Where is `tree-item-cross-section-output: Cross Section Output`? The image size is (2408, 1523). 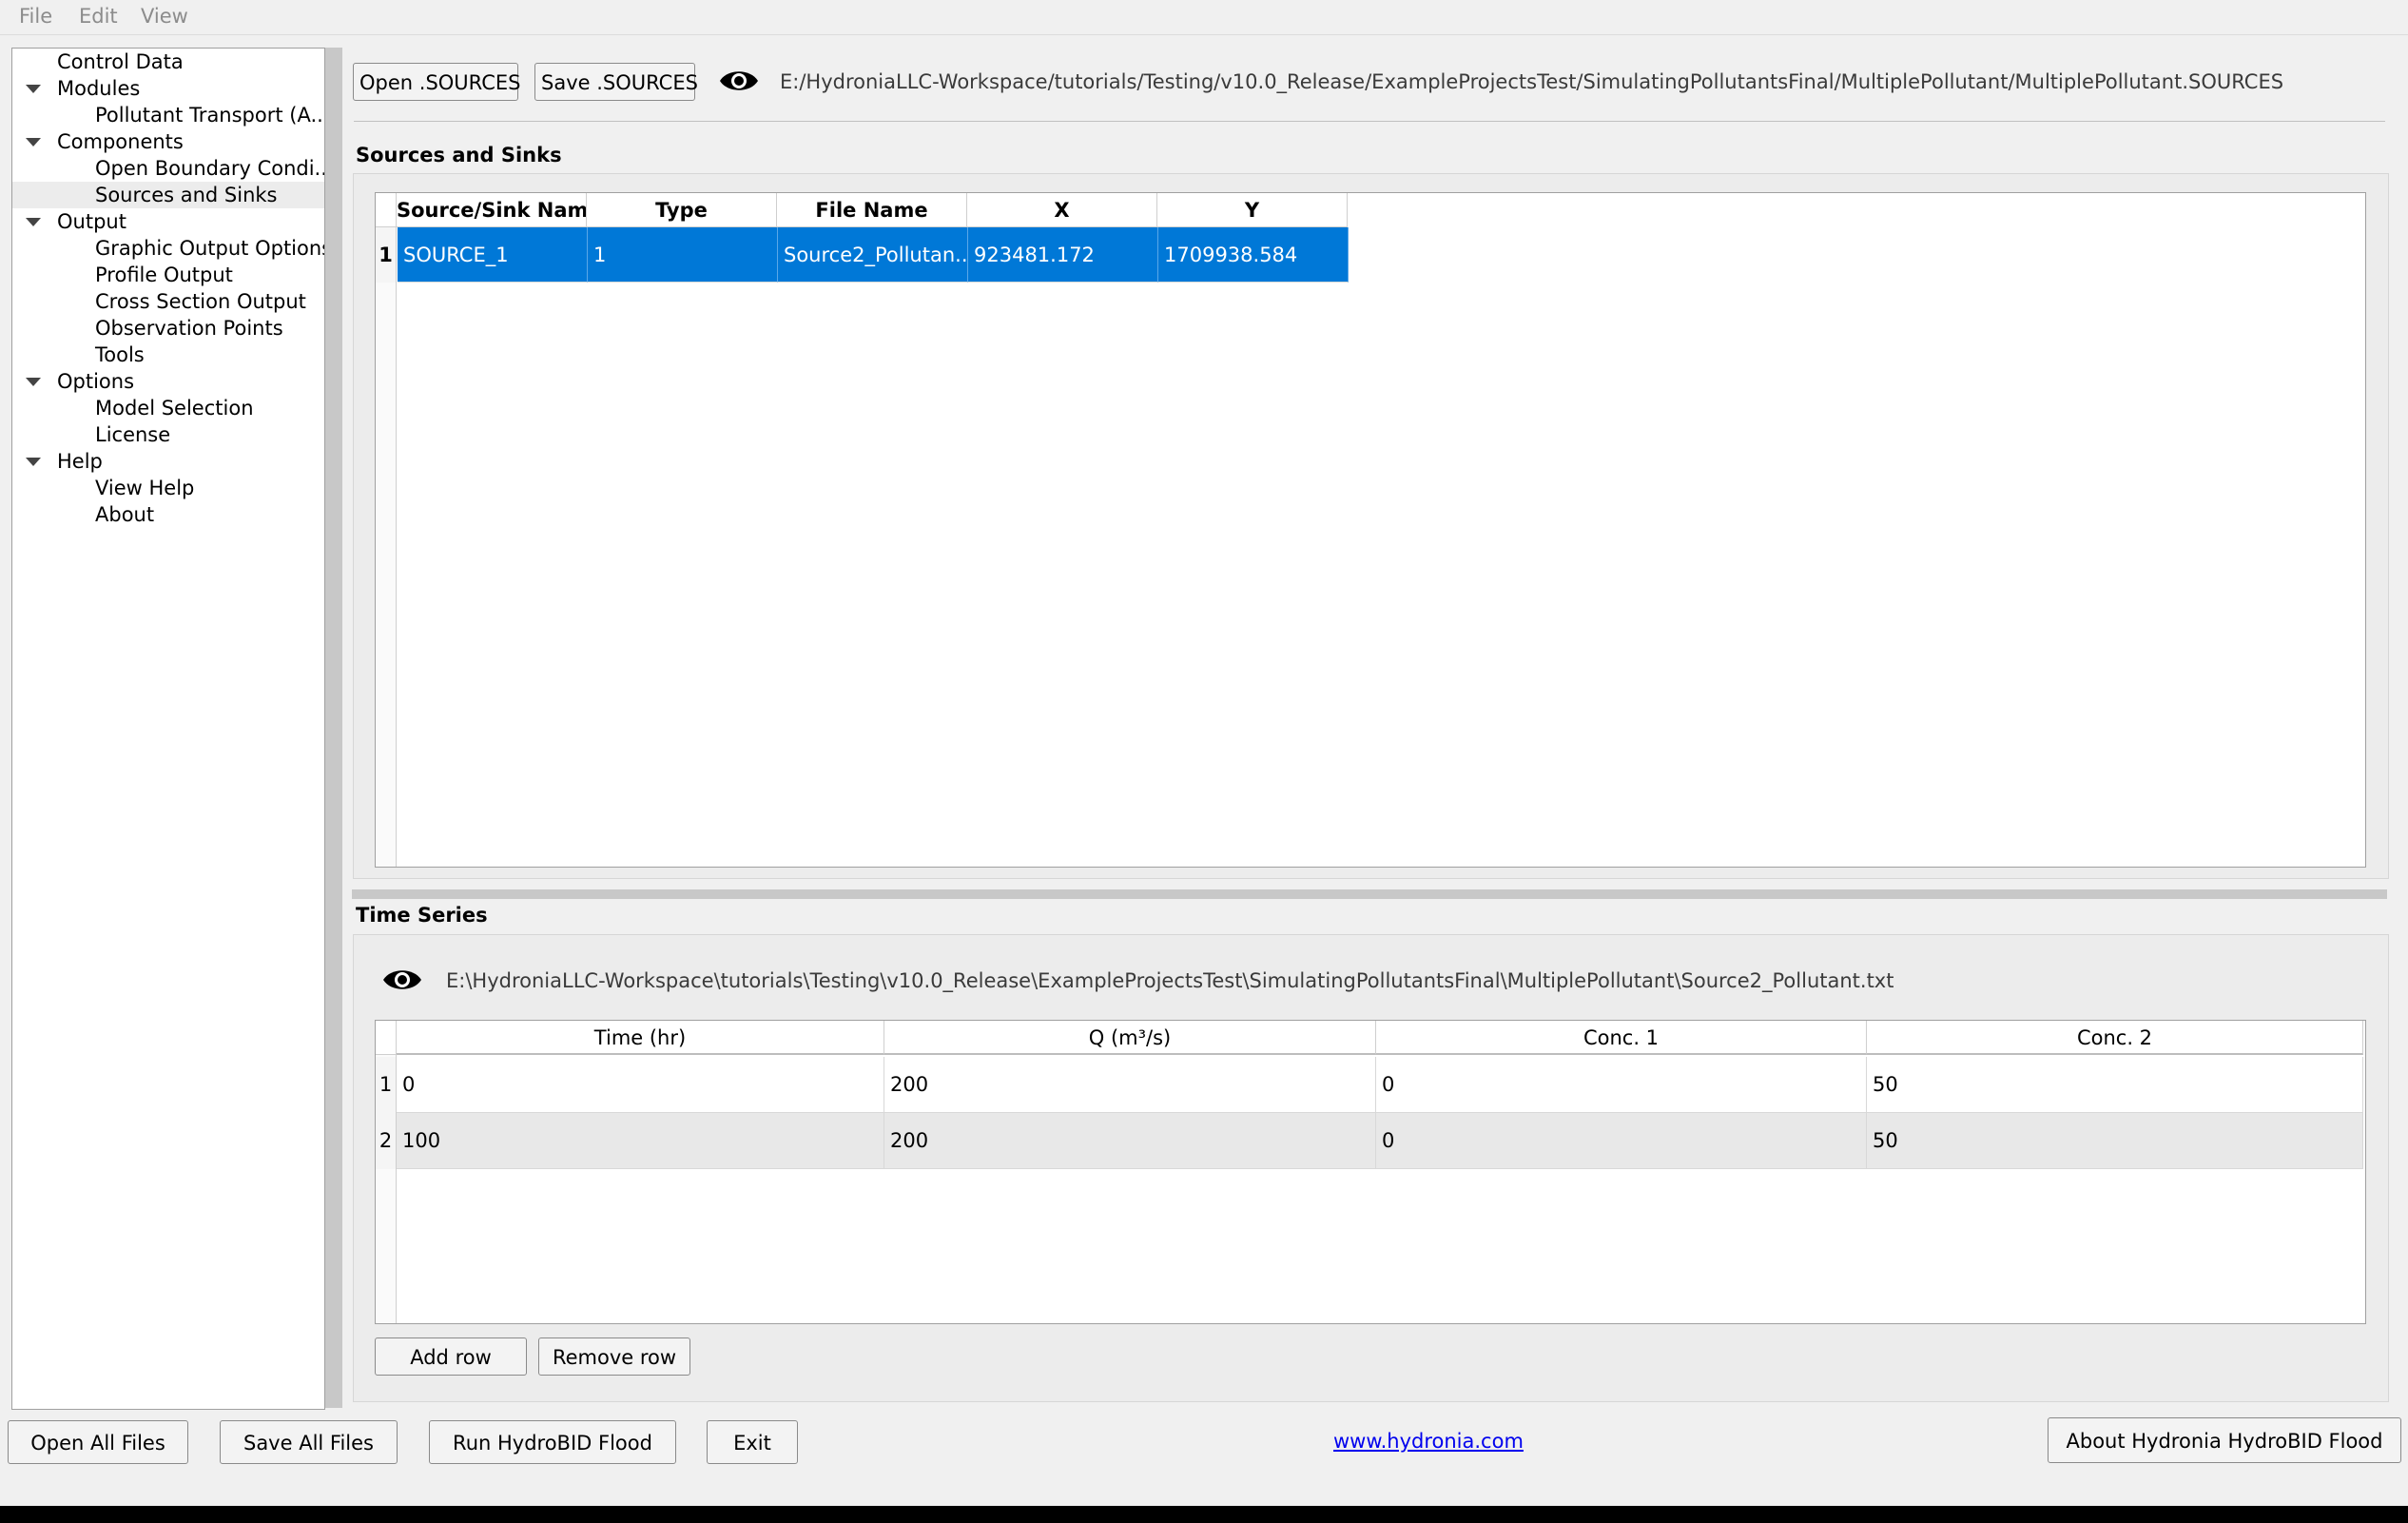 tree-item-cross-section-output: Cross Section Output is located at coordinates (168, 301).